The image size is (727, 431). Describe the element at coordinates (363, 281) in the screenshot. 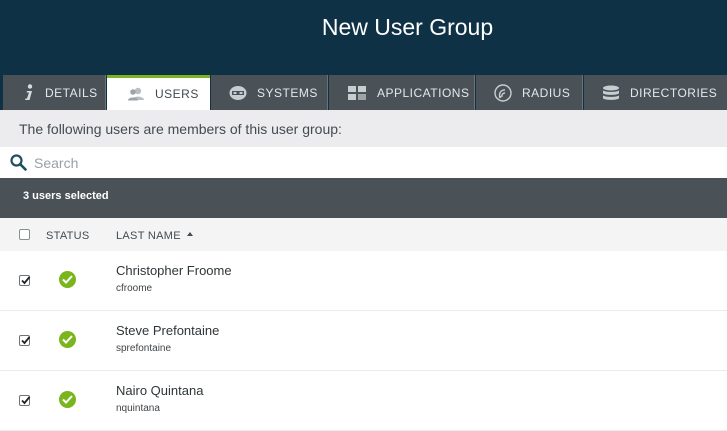

I see `table-row: Christopher Froome cfroome` at that location.